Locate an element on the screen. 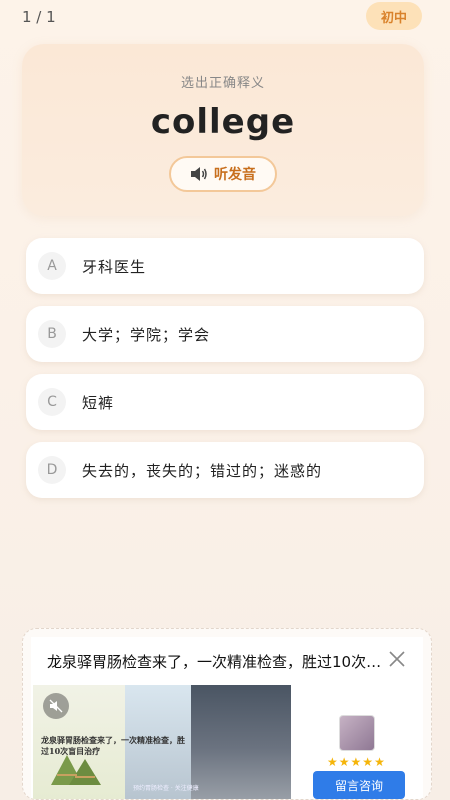 This screenshot has height=800, width=450. question-instruction: 选出正确释义 is located at coordinates (222, 83).